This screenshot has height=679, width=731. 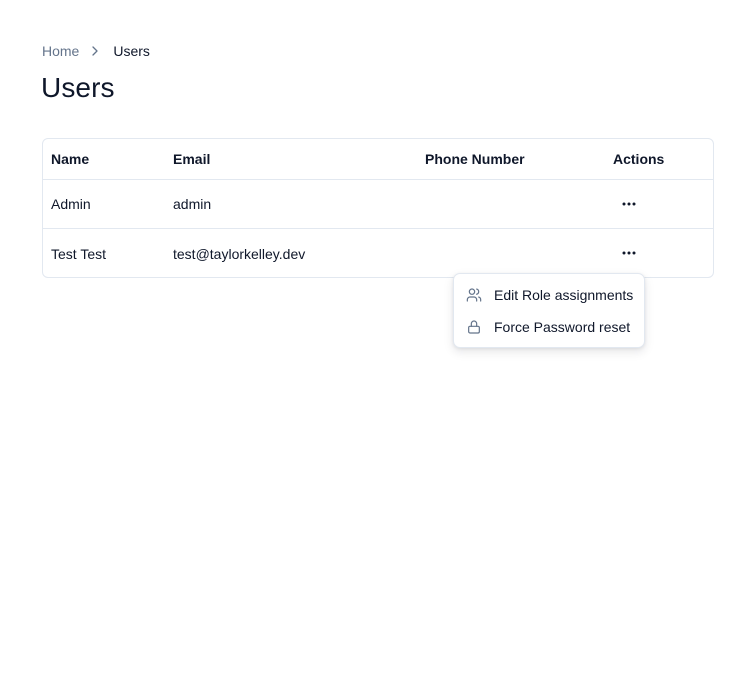 I want to click on breadcrumb-current: Users, so click(x=131, y=51).